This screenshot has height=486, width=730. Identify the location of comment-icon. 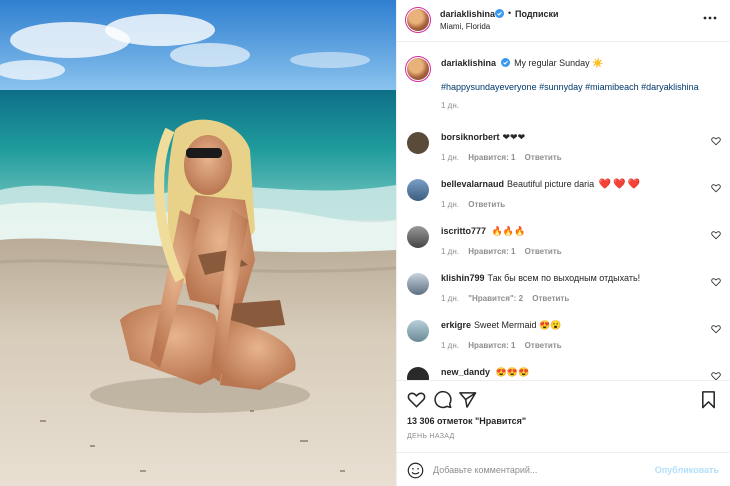
(442, 399).